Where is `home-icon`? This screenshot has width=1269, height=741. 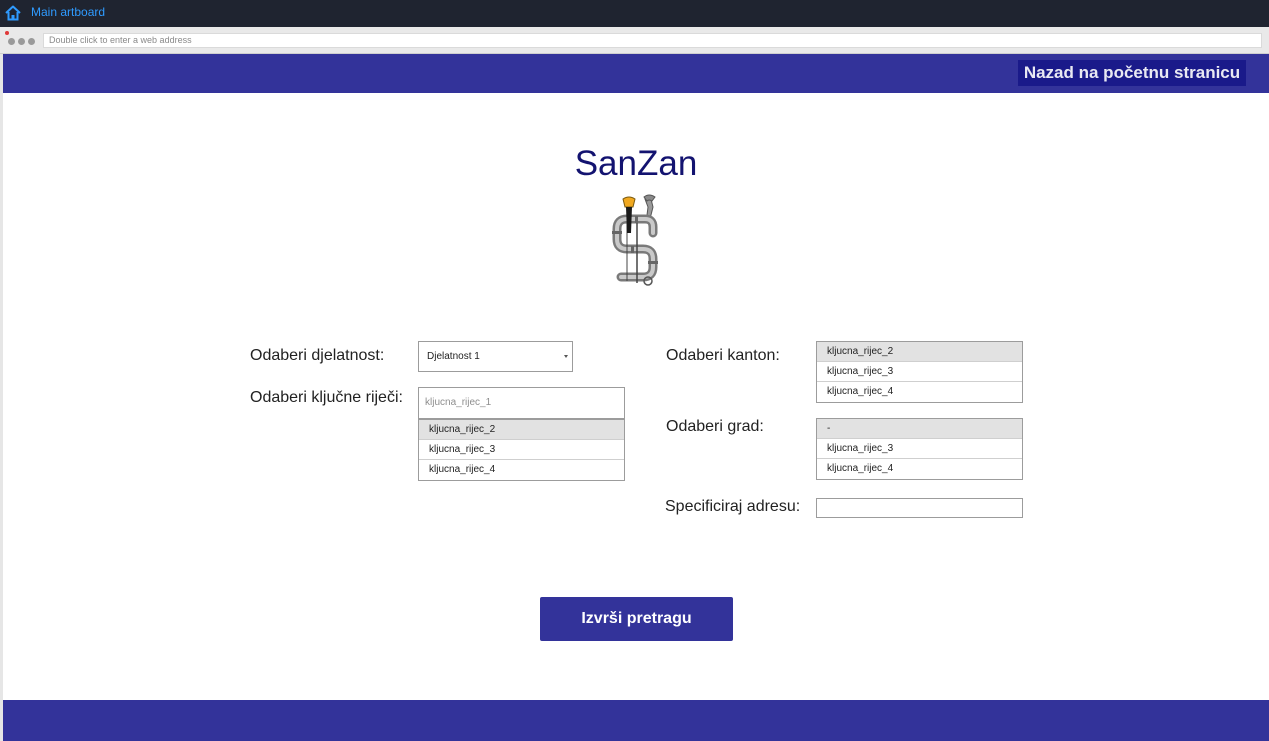 home-icon is located at coordinates (13, 13).